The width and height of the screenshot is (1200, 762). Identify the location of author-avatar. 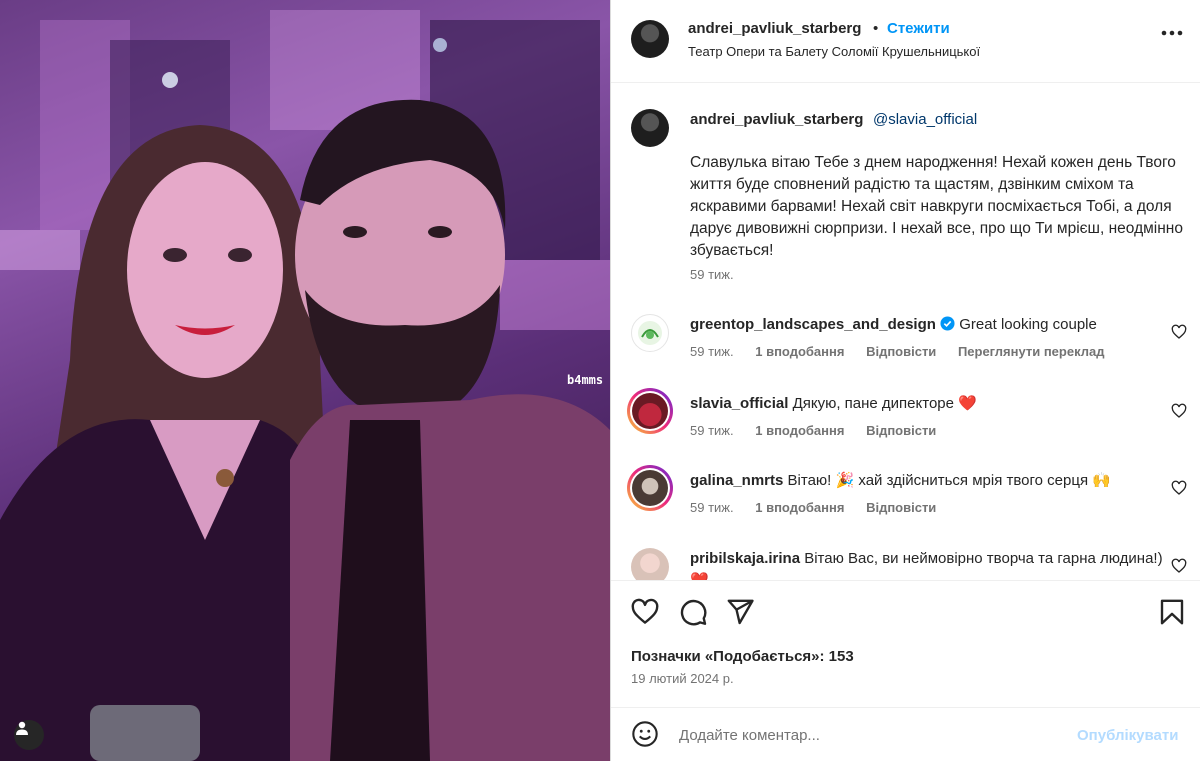
(650, 39).